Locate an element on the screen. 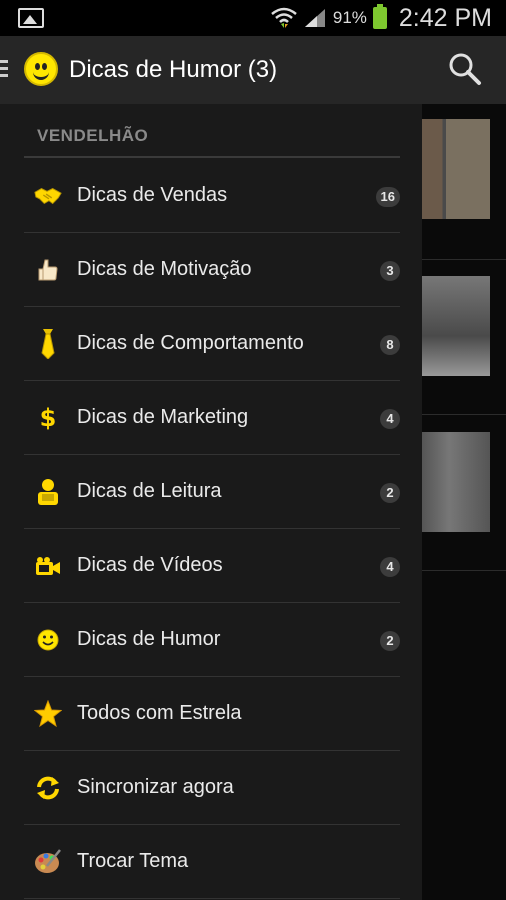 The height and width of the screenshot is (900, 506). clock: 2:42 PM is located at coordinates (445, 17).